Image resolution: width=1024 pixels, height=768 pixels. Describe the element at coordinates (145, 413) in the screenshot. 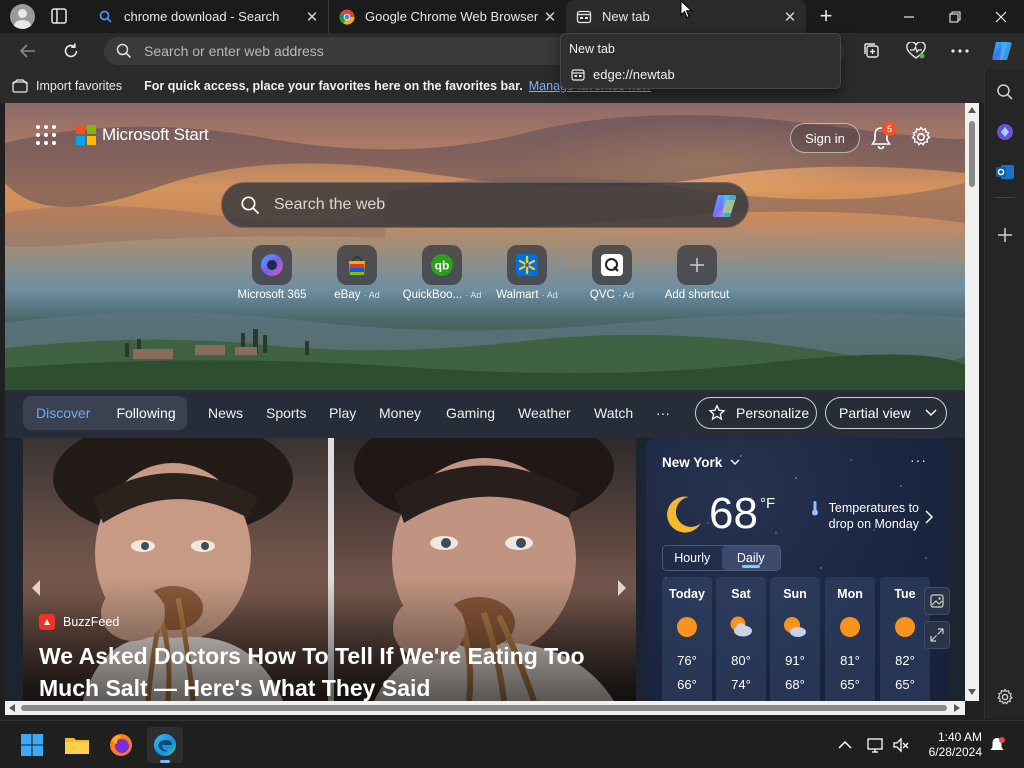

I see `tab-following: Following` at that location.